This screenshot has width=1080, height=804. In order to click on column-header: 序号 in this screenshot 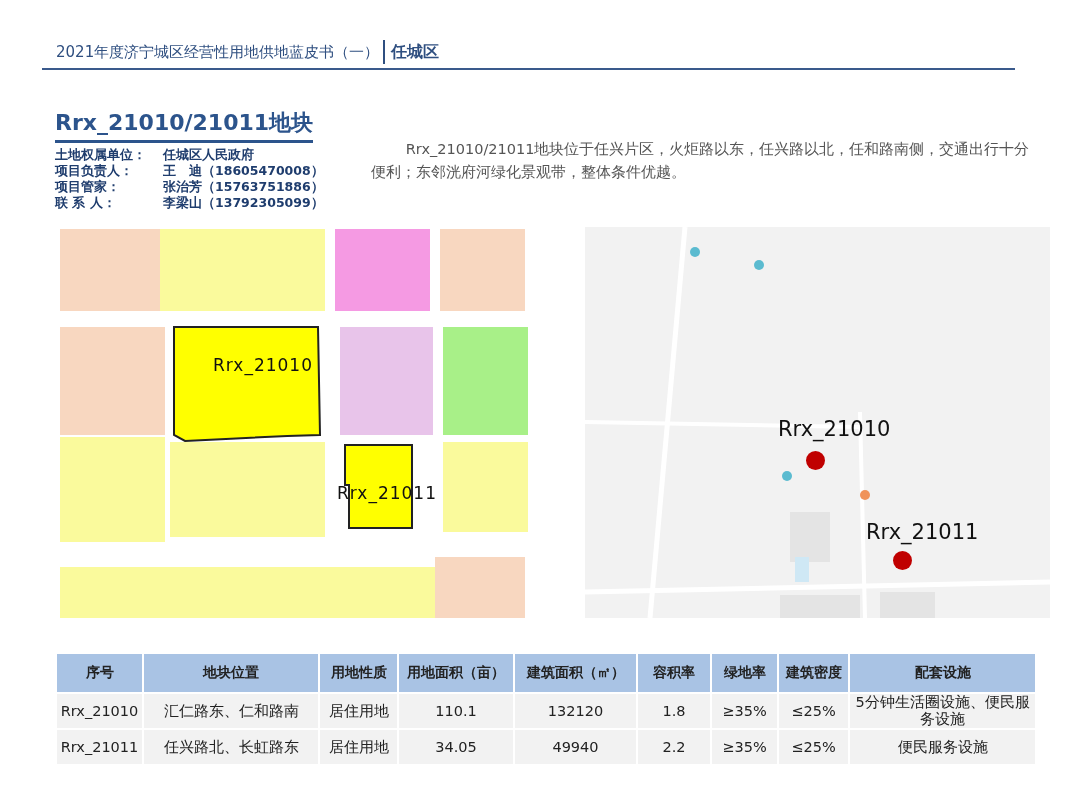, I will do `click(99, 673)`.